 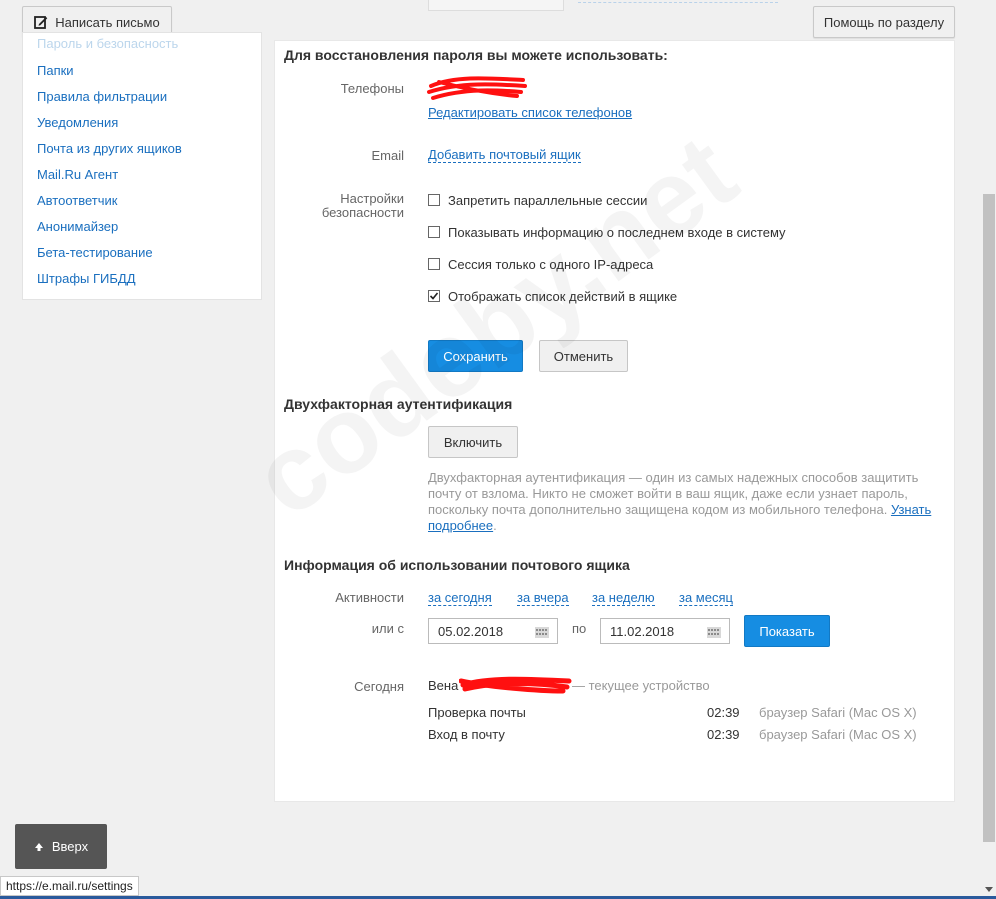 I want to click on sidebar-item-clipped: Пароль и безопасность, so click(x=107, y=43).